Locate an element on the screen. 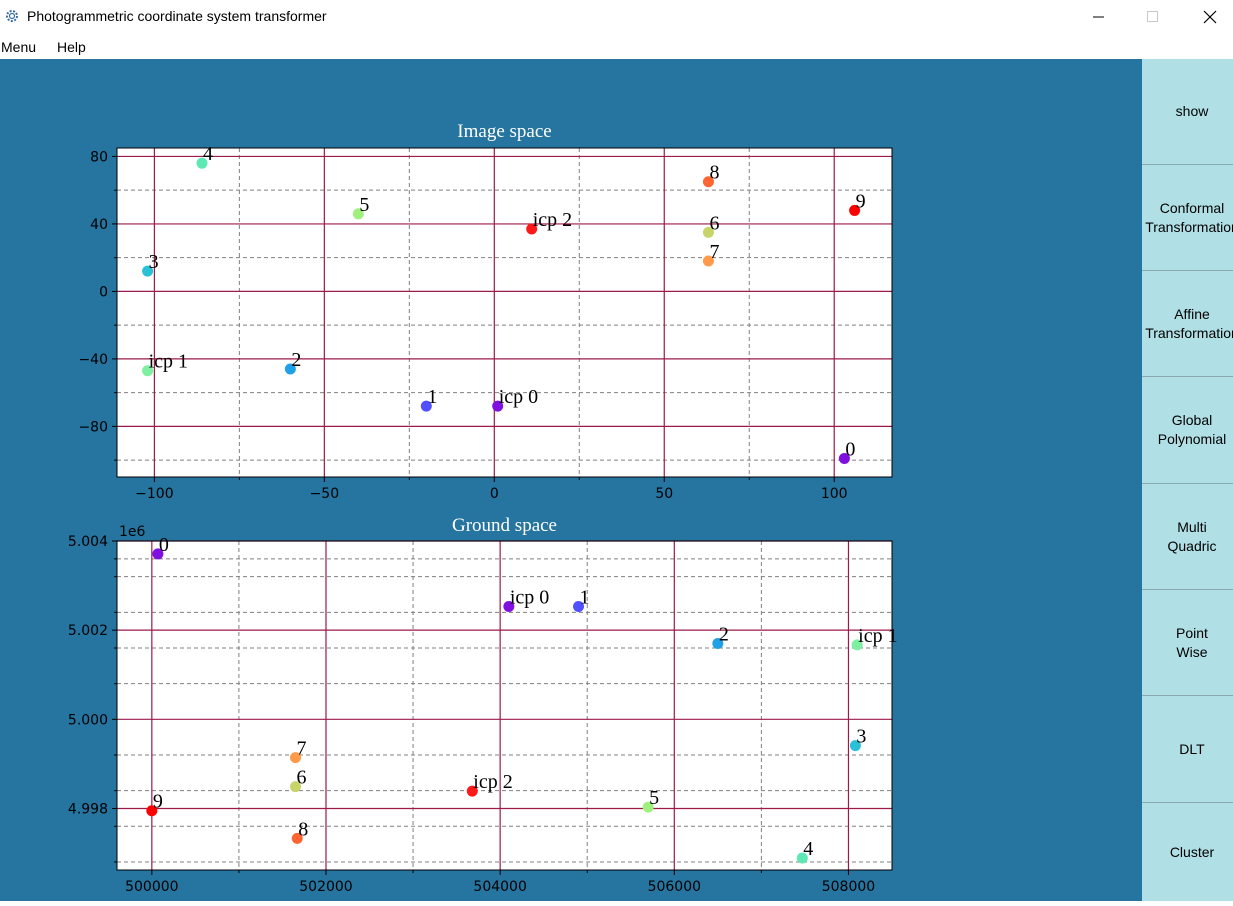 Image resolution: width=1233 pixels, height=906 pixels. x-tick-label: 100 is located at coordinates (834, 494).